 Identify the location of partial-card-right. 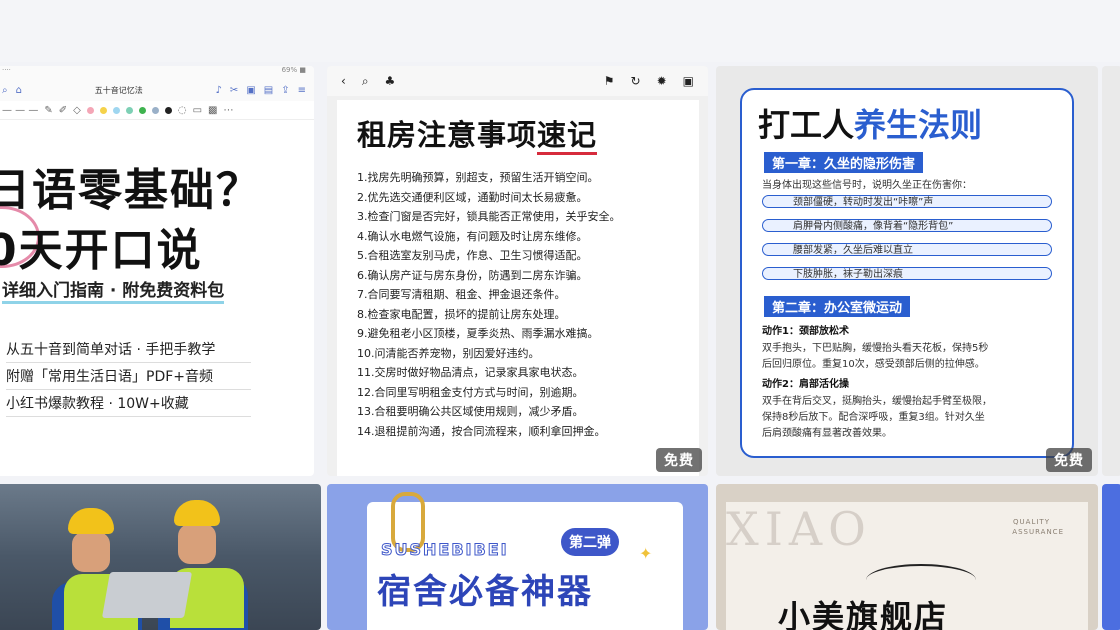
(1111, 271).